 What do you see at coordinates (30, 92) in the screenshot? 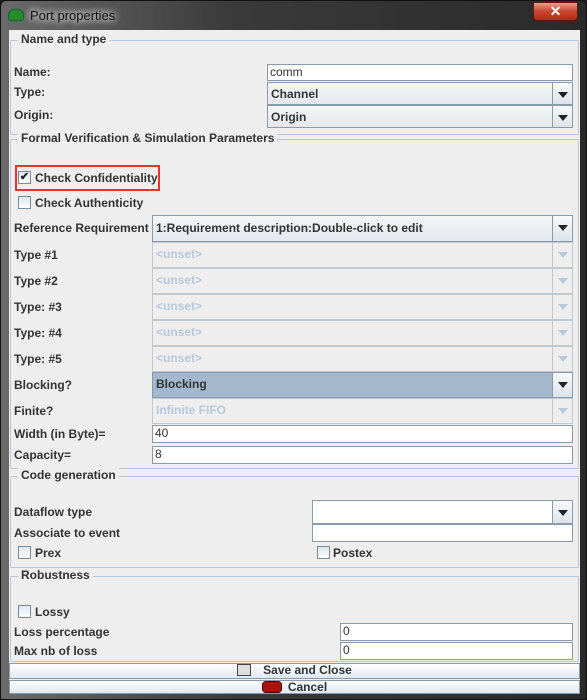
I see `type-label: Type:` at bounding box center [30, 92].